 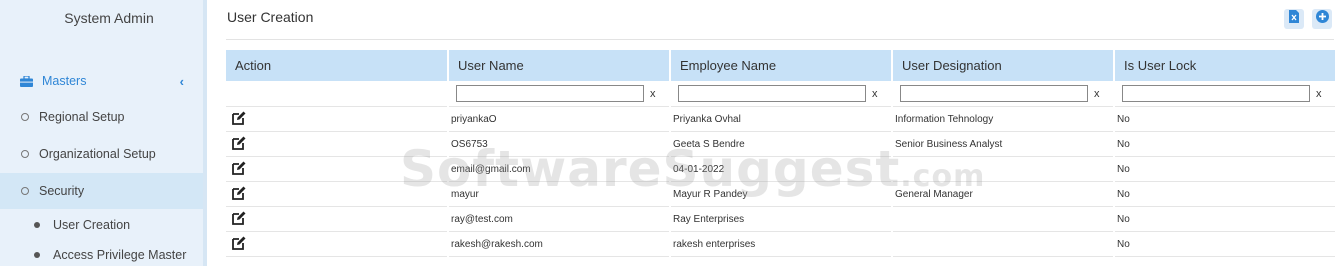 I want to click on user-designation-cell: Senior Business Analyst, so click(x=1003, y=144).